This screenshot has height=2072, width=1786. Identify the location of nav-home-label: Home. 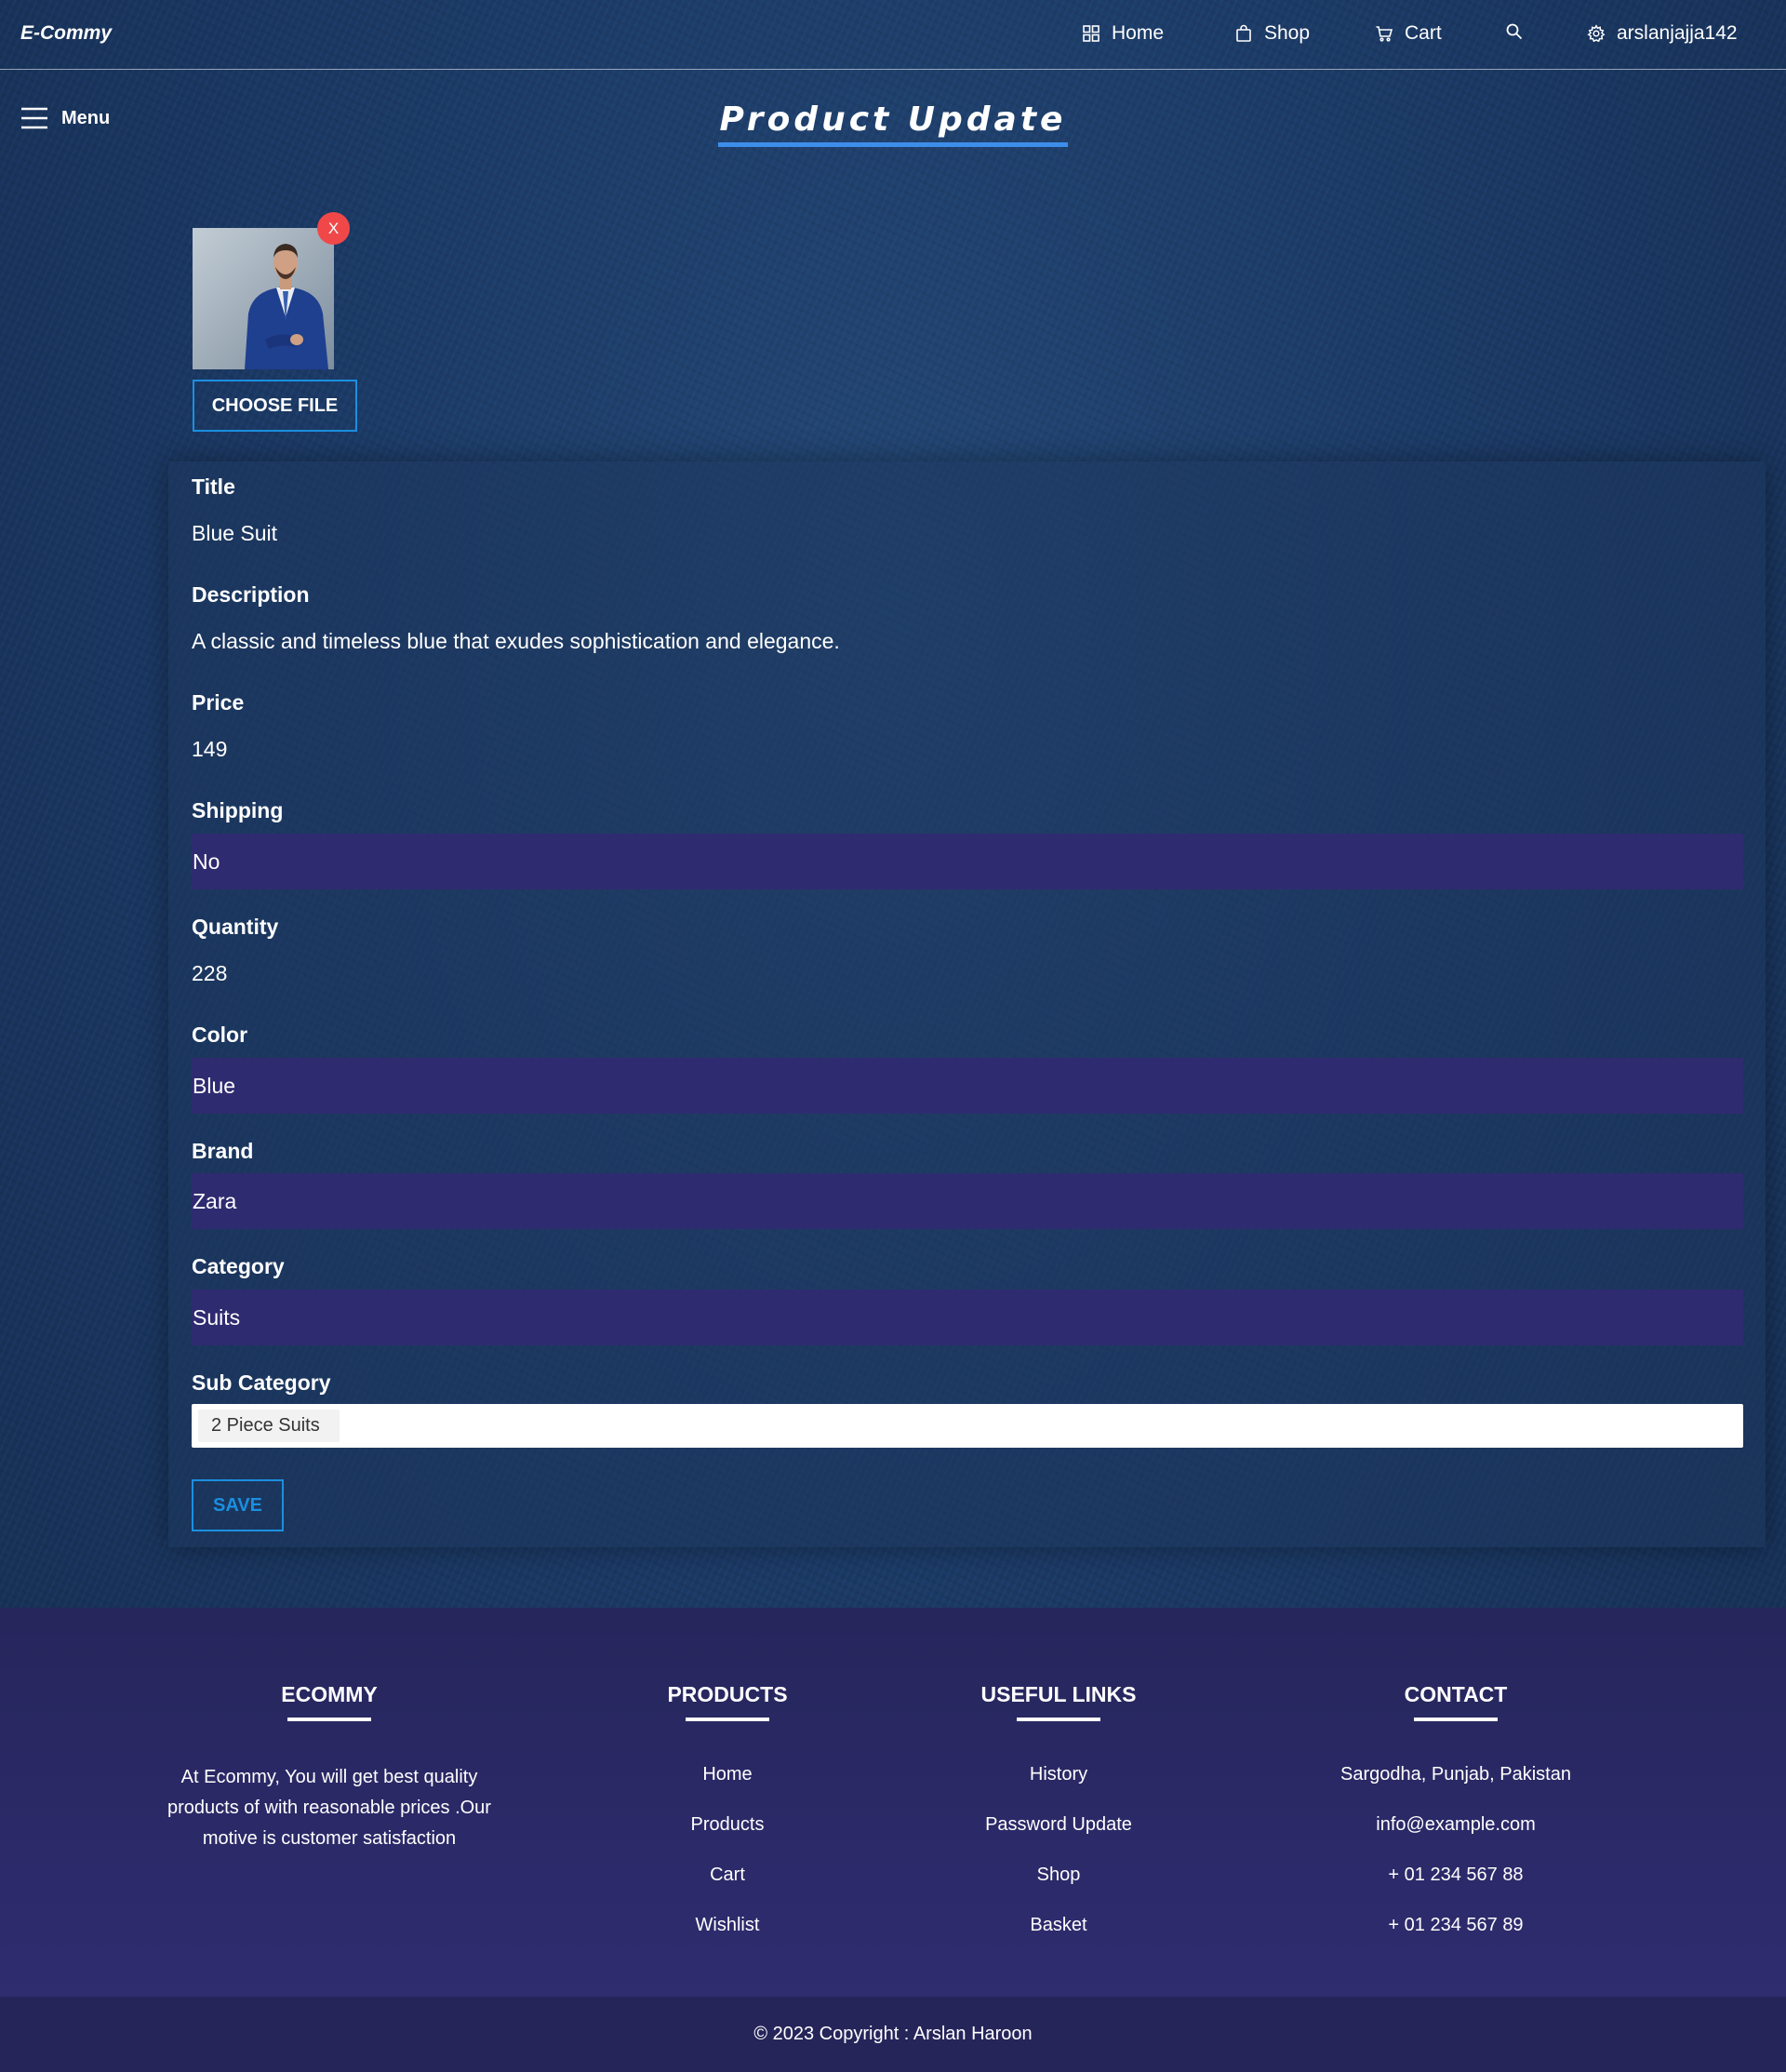
(1138, 33).